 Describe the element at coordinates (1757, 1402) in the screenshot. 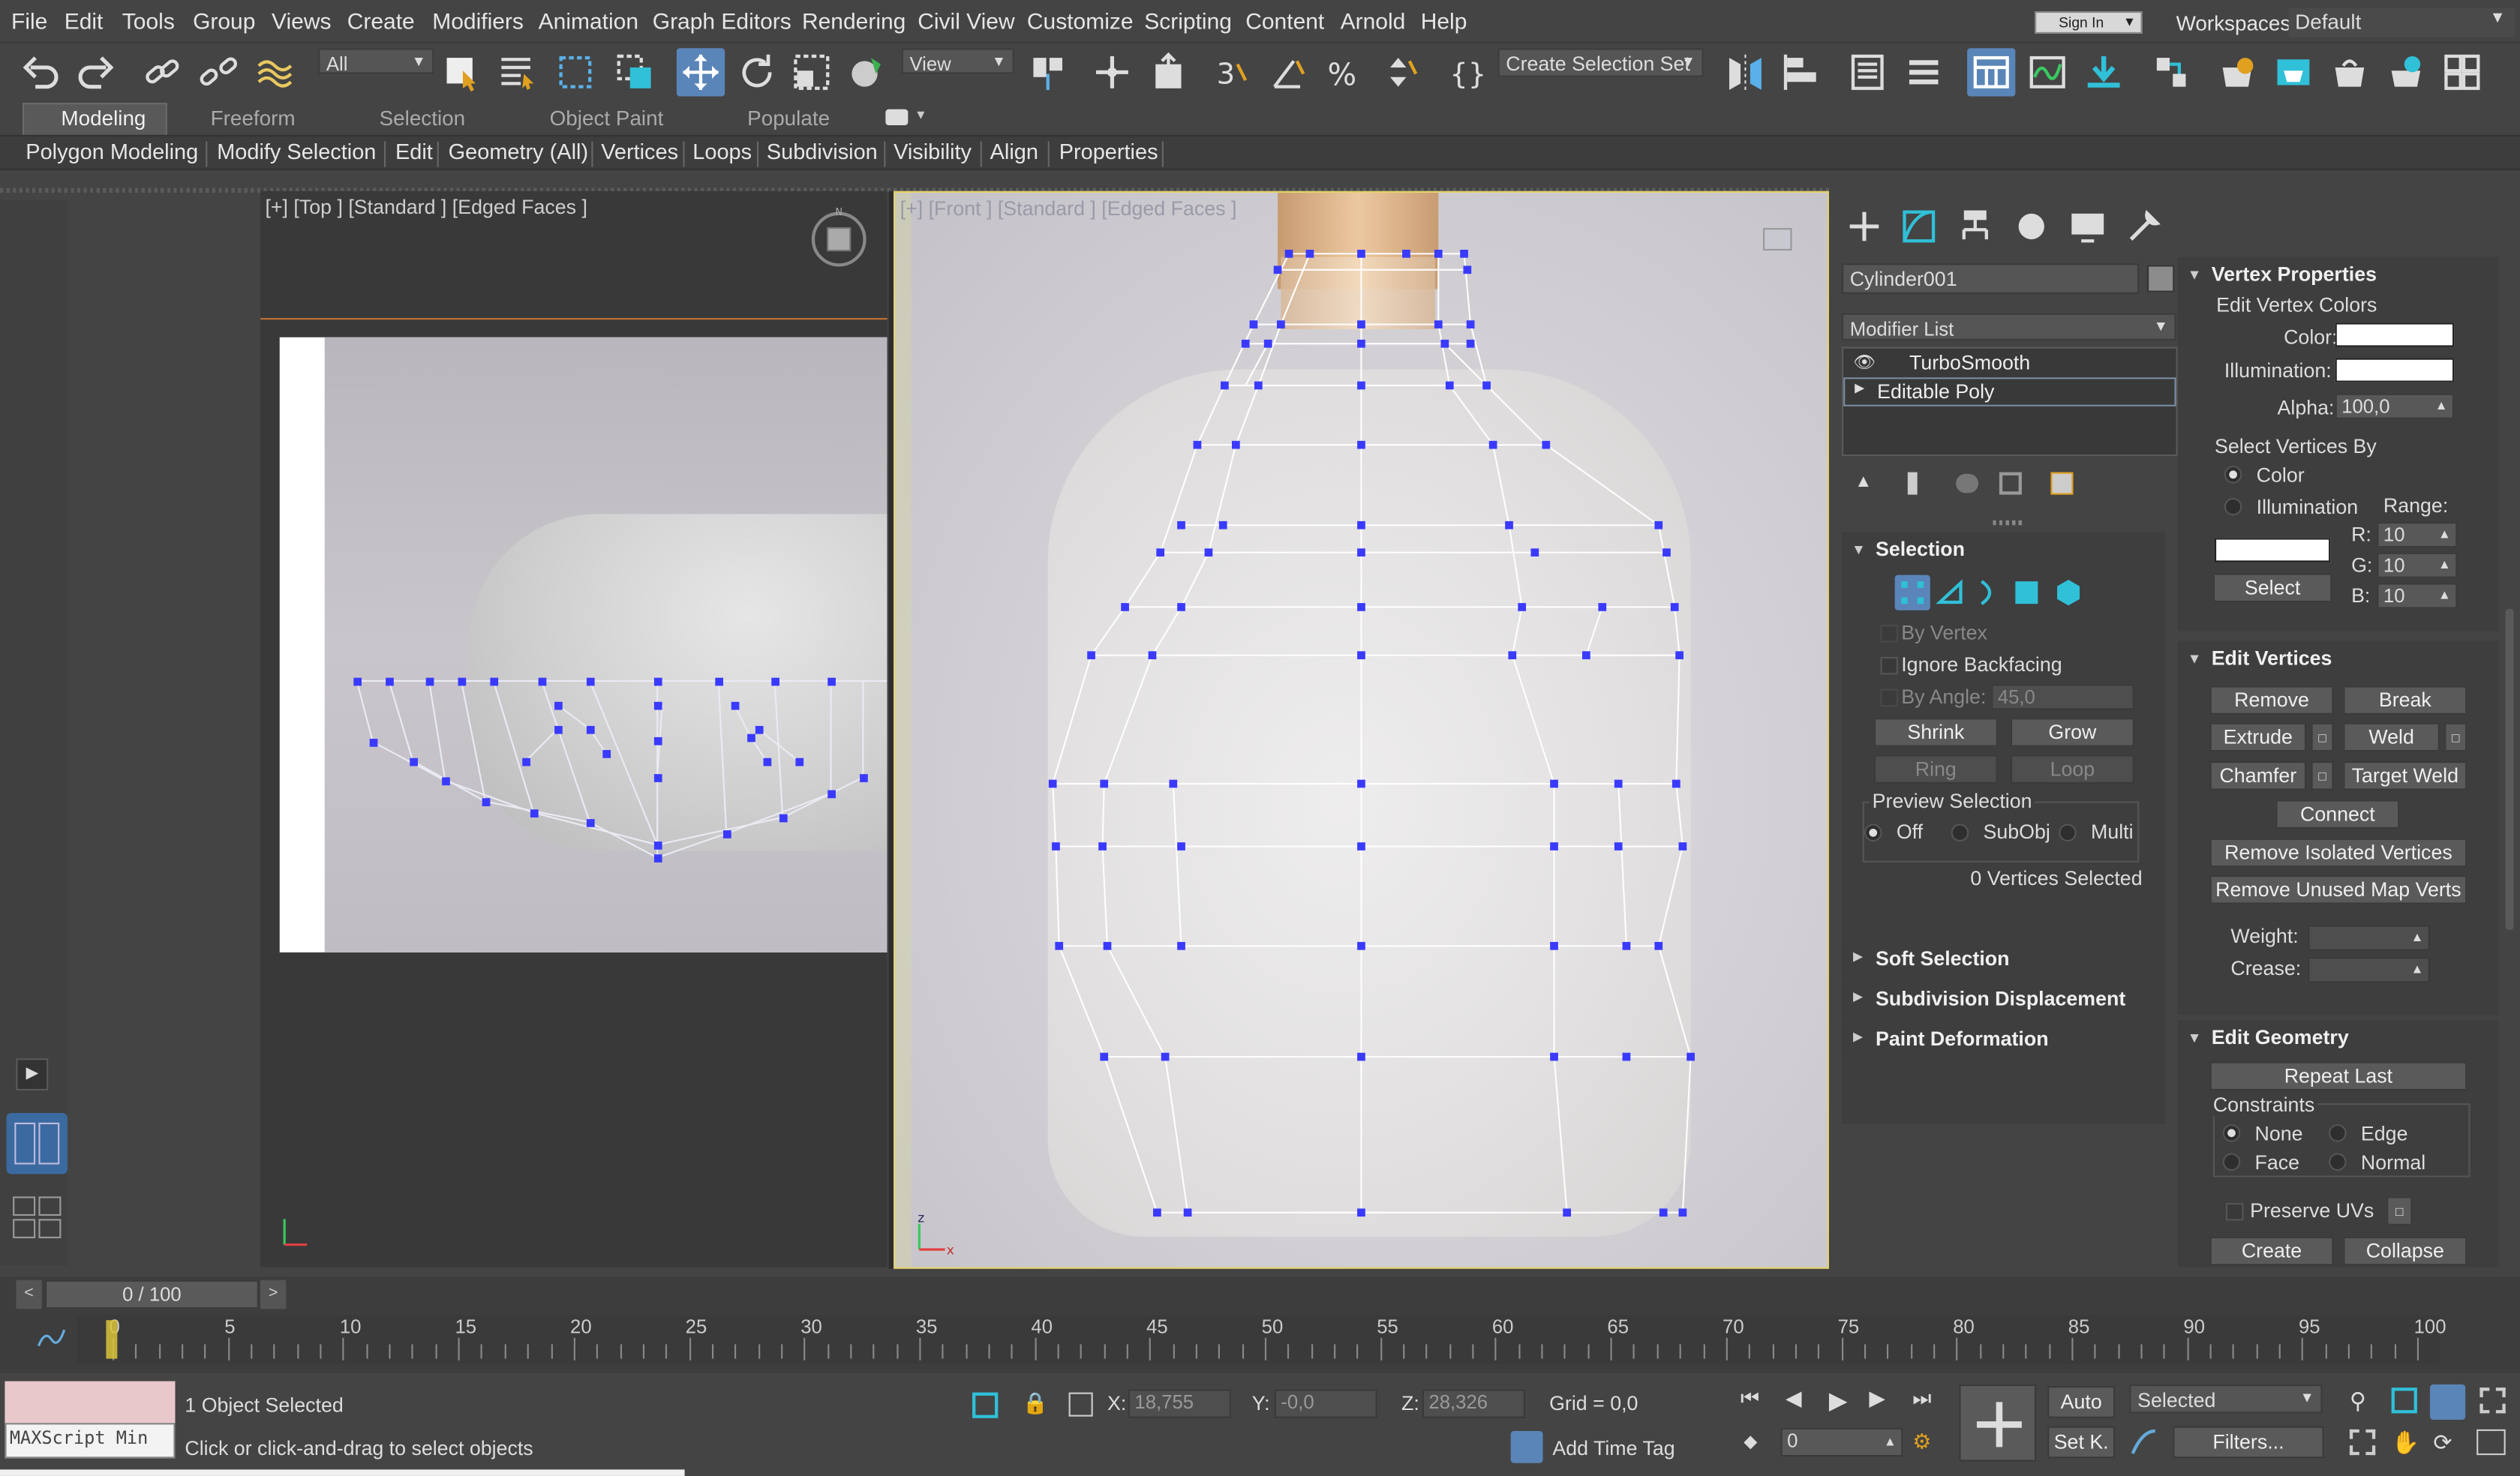

I see `goto-start-icon: ⏮` at that location.